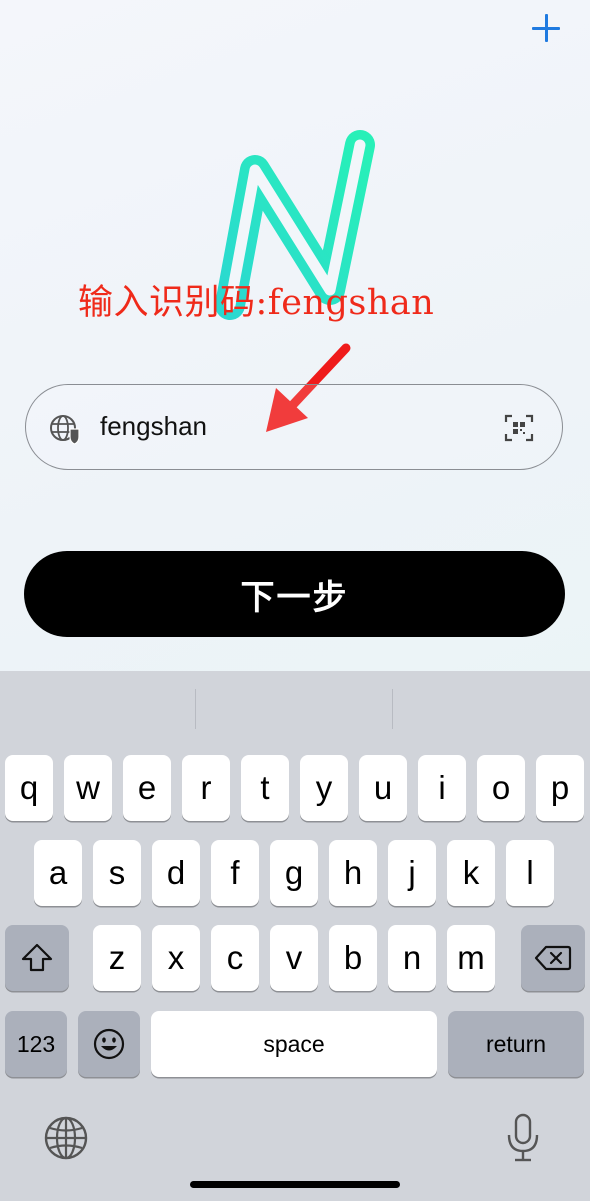  What do you see at coordinates (523, 1138) in the screenshot?
I see `microphone-icon` at bounding box center [523, 1138].